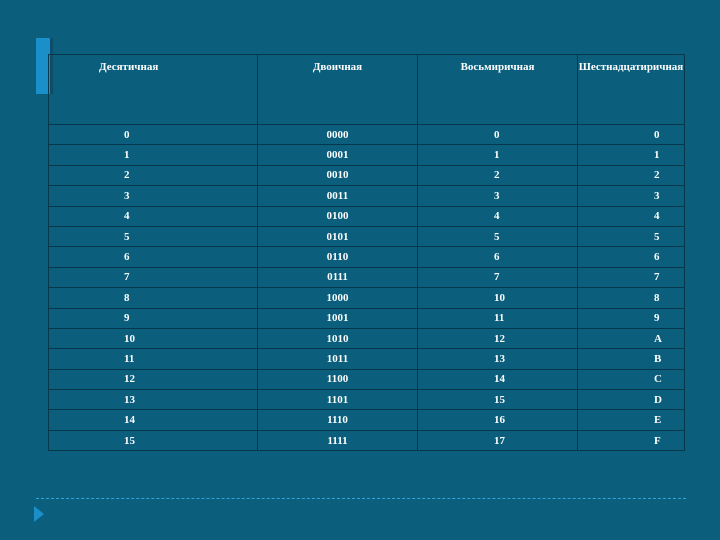  Describe the element at coordinates (153, 359) in the screenshot. I see `cell-decimal: 11` at that location.